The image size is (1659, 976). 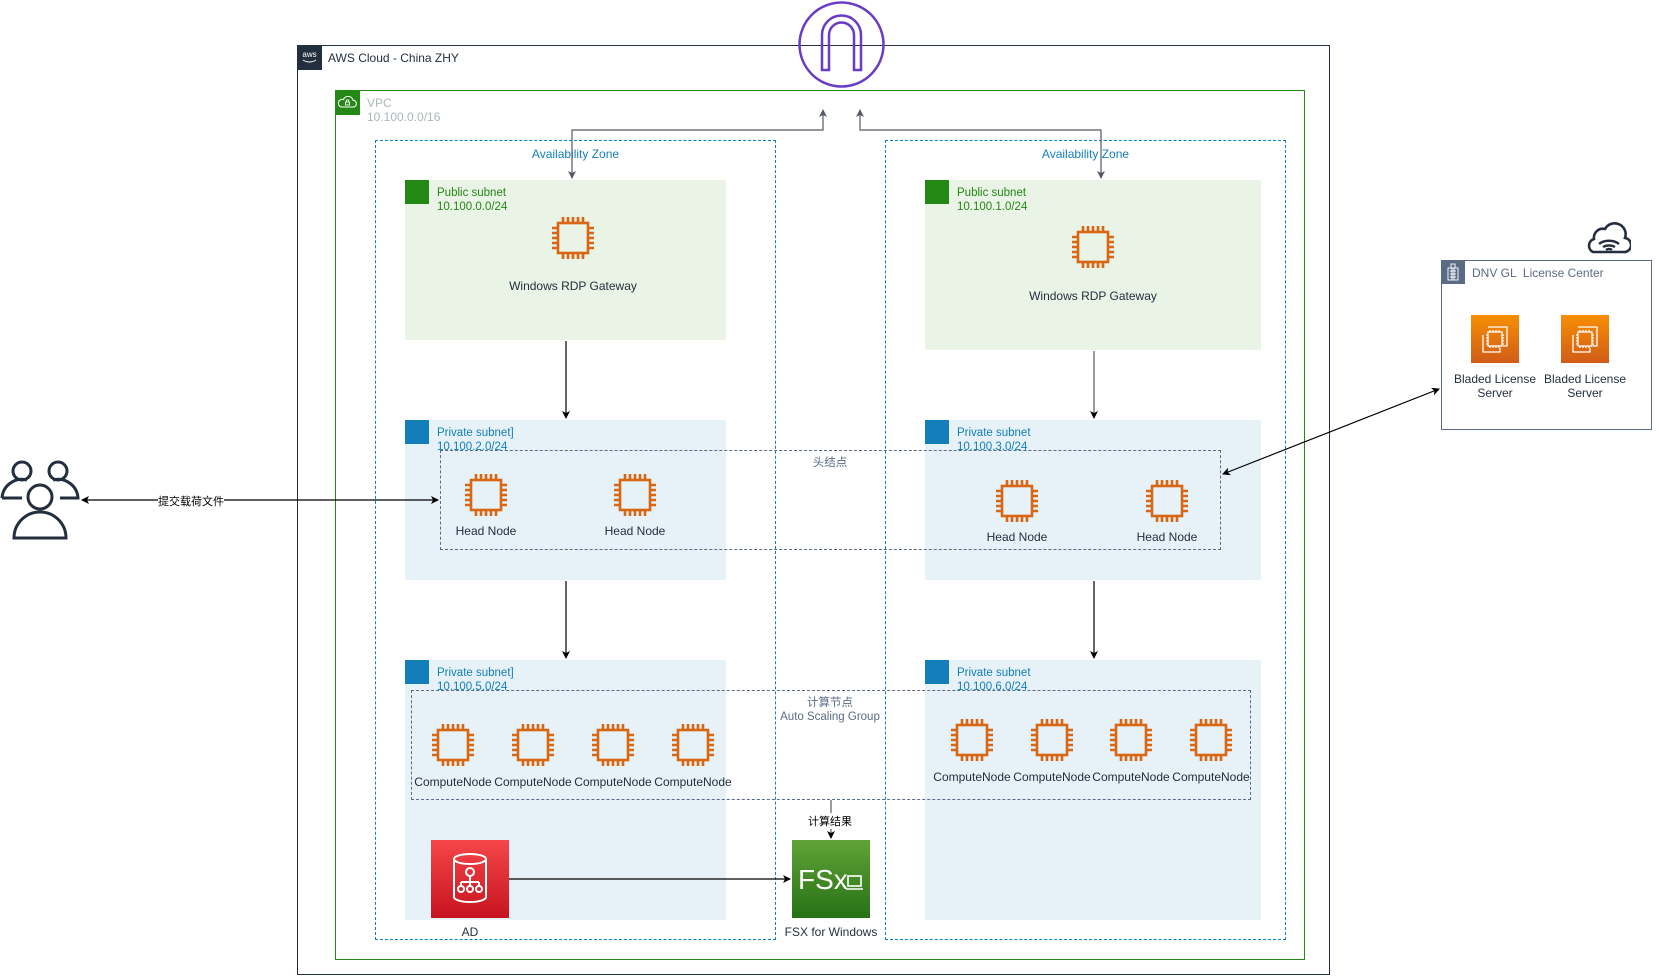 I want to click on edge-license-head, so click(x=1331, y=431).